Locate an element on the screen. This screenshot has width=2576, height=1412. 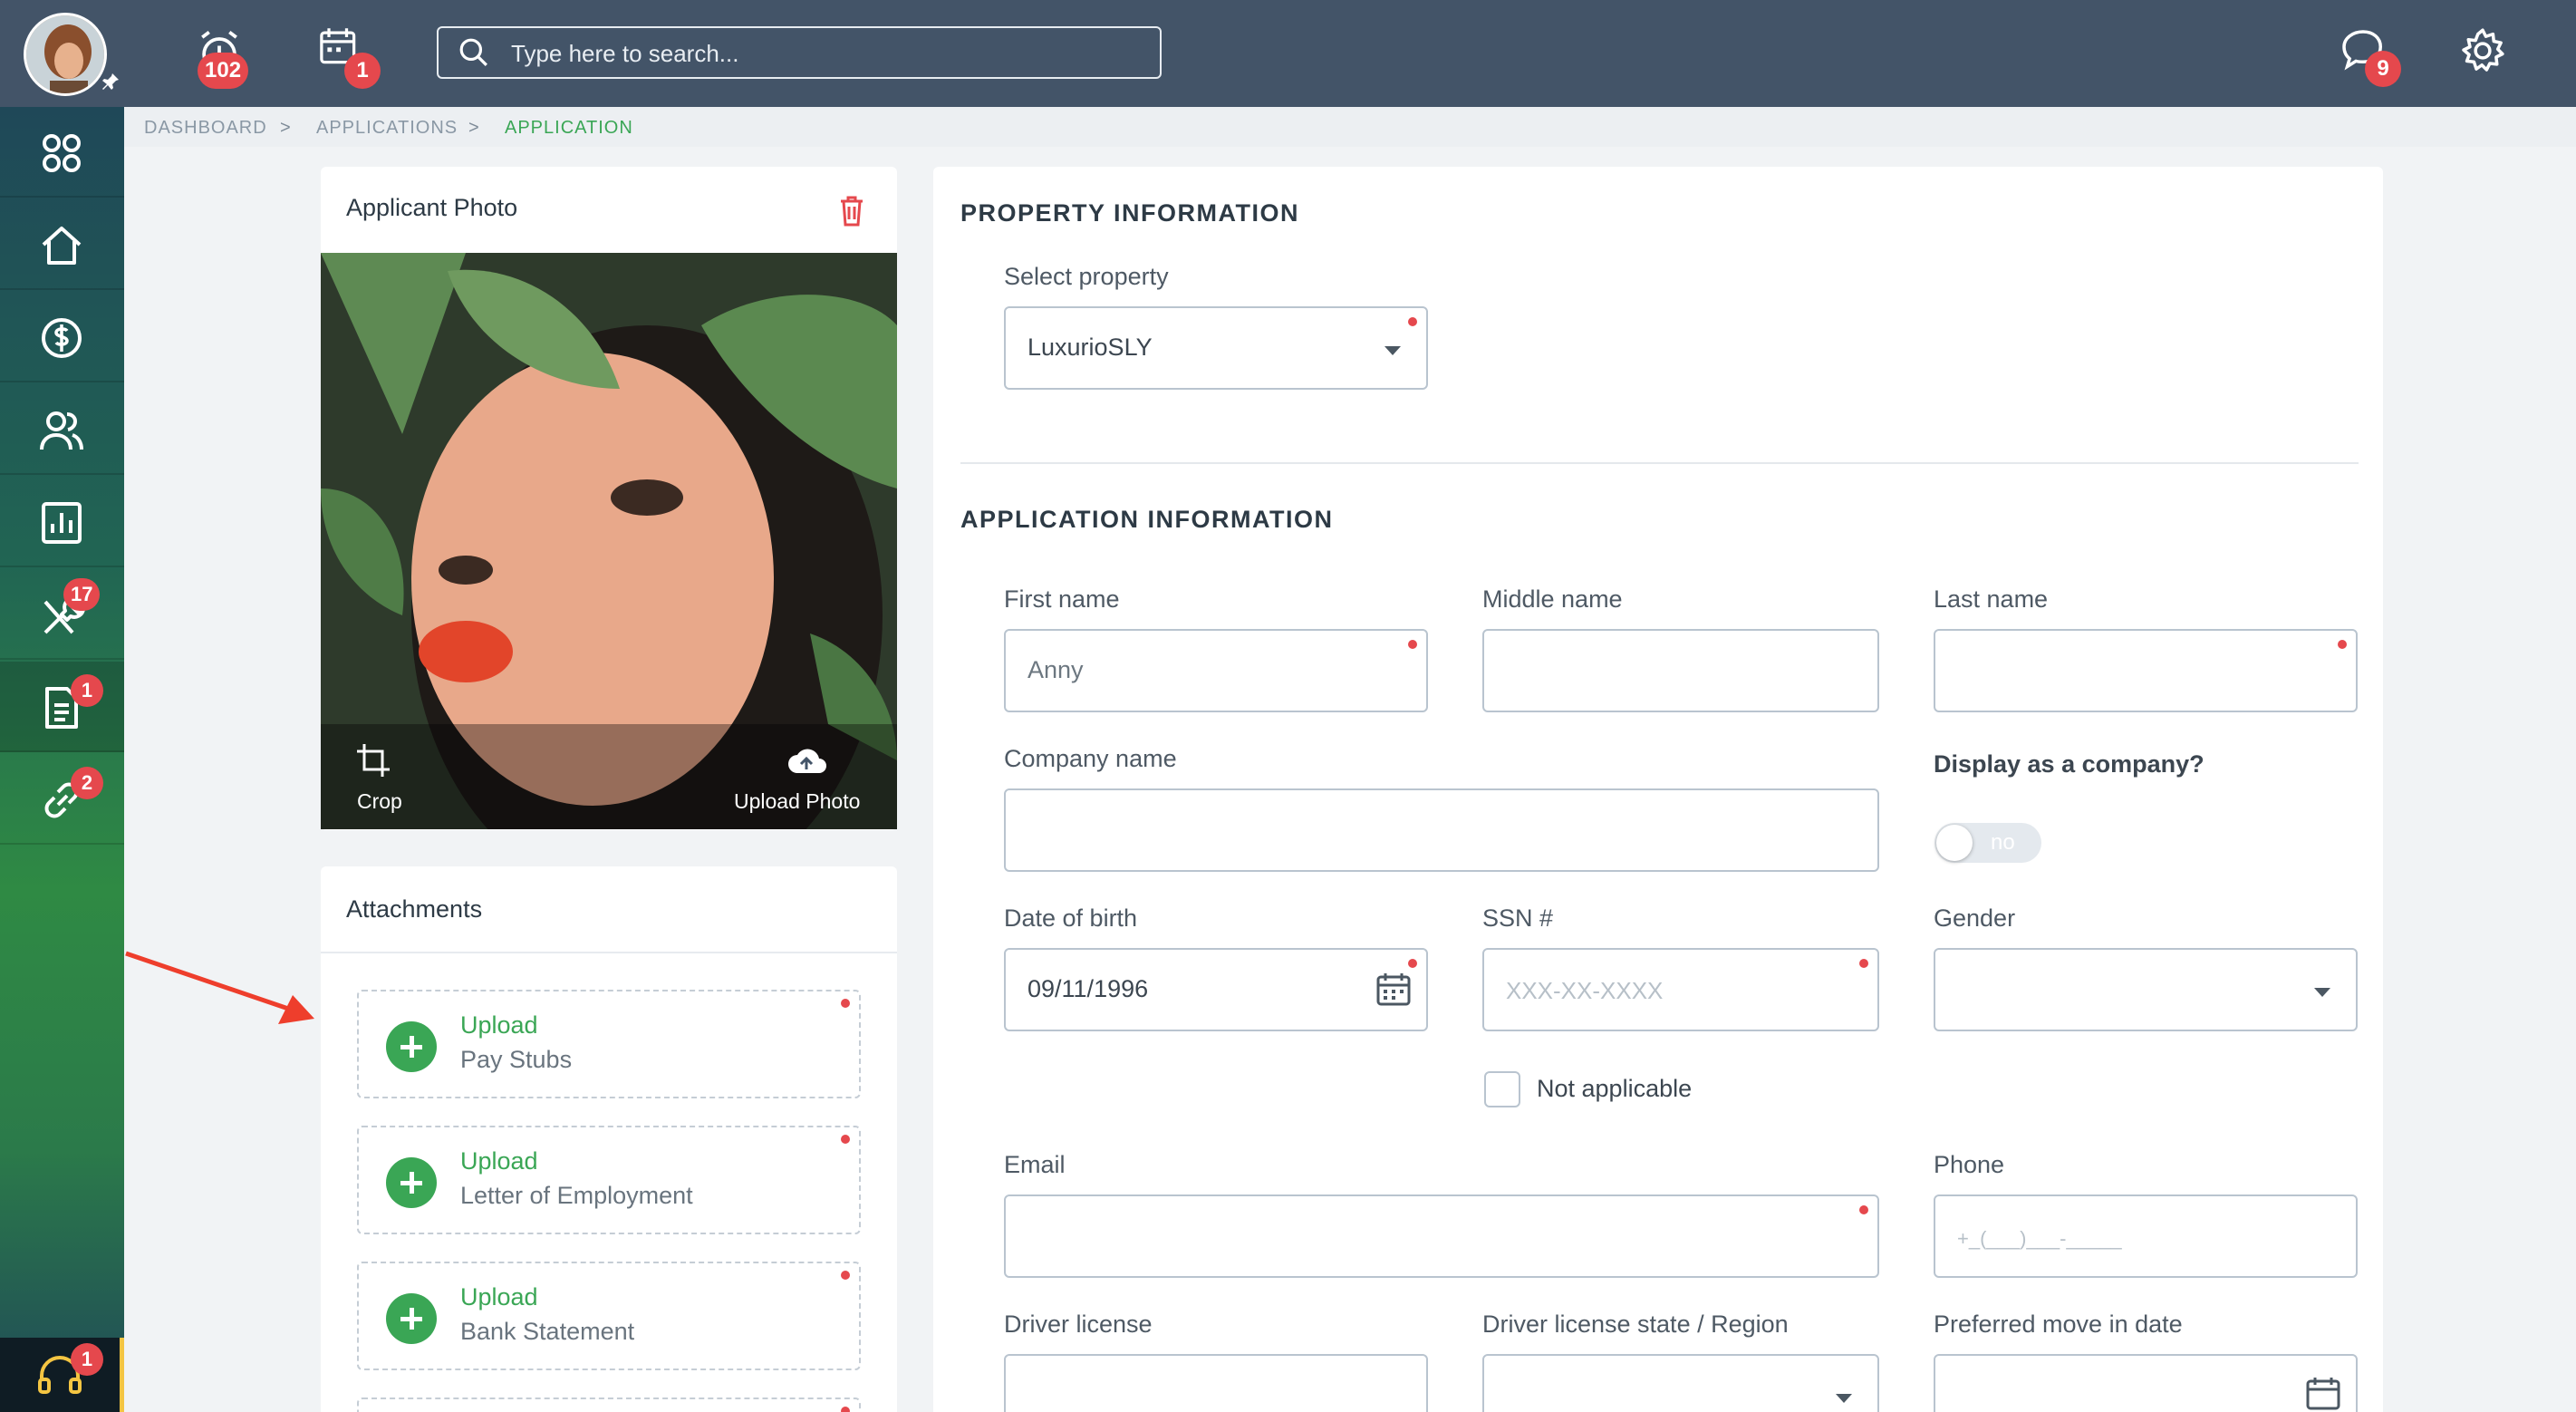
home-icon is located at coordinates (62, 246).